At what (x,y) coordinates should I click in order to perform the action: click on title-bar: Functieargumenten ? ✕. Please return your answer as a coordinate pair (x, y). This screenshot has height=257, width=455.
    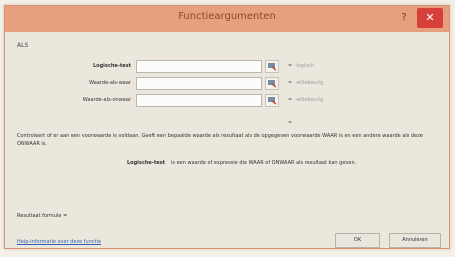
    Looking at the image, I should click on (227, 19).